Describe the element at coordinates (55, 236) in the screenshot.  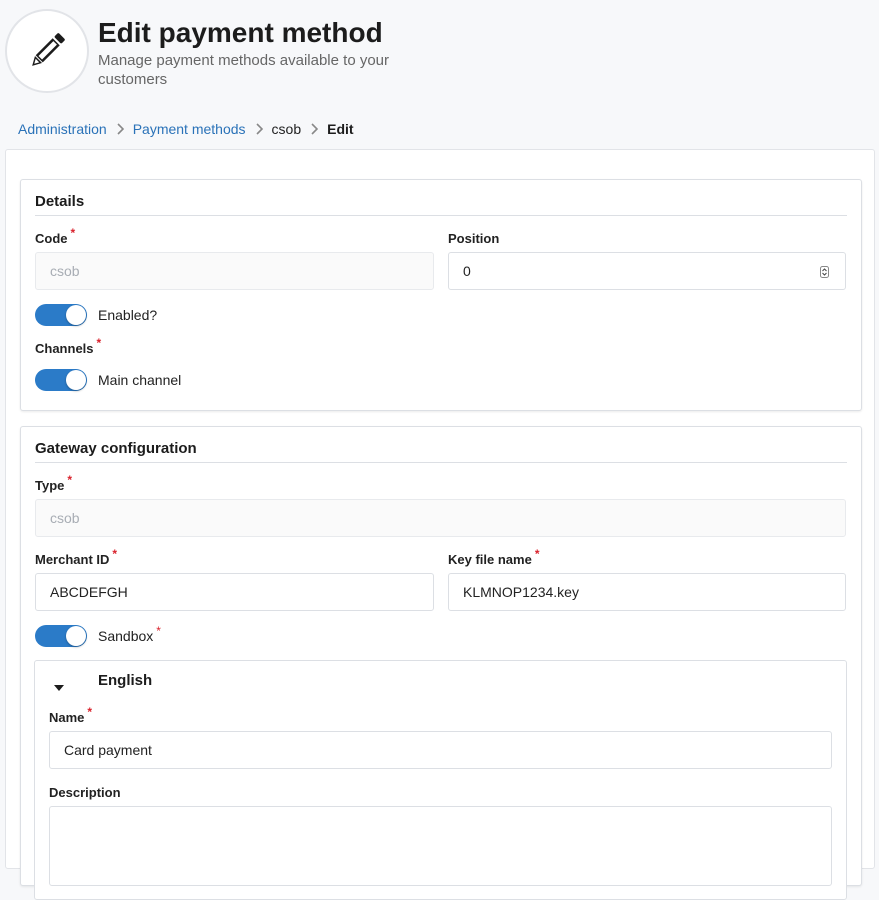
I see `code-label: Code *` at that location.